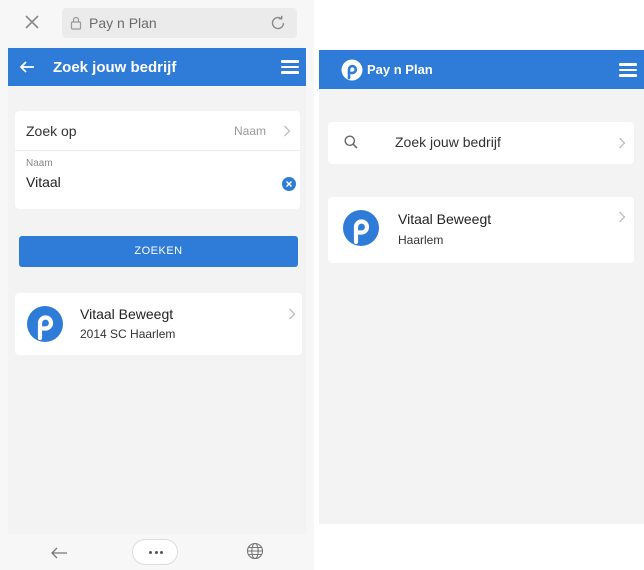 Image resolution: width=644 pixels, height=570 pixels. I want to click on more-icon, so click(155, 552).